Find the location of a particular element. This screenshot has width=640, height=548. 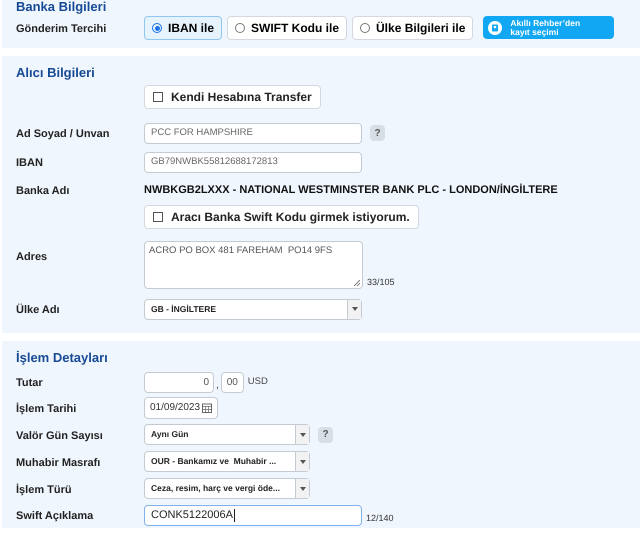

text-field: CONK5122006A is located at coordinates (253, 515).